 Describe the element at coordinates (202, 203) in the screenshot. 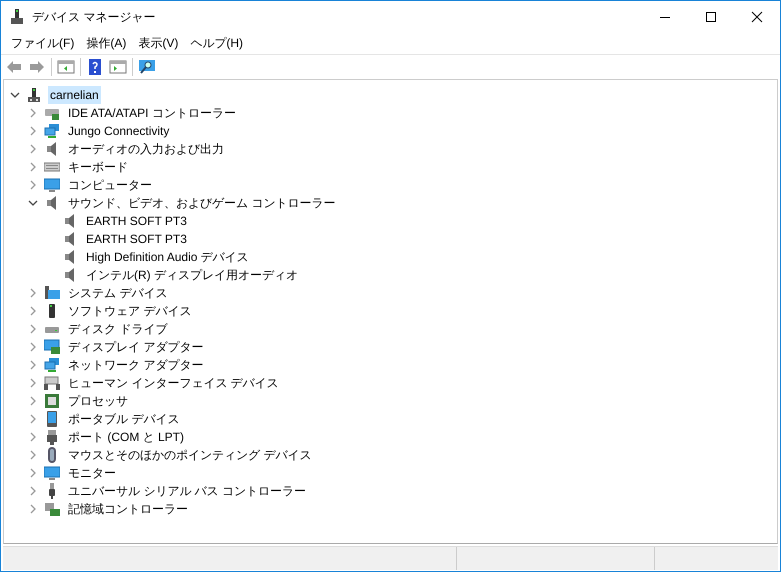

I see `tree-item: サウンド、ビデオ、およびゲーム コントローラー` at that location.